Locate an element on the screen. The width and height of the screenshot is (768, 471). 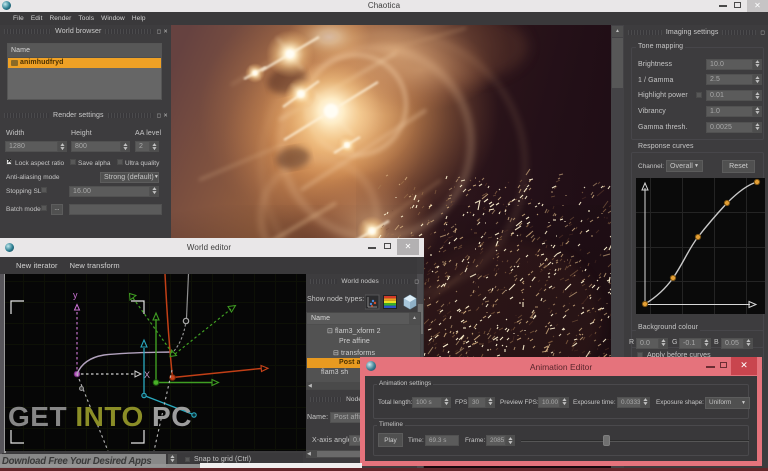
svg-text: GET INTO PC is located at coordinates (100, 416).